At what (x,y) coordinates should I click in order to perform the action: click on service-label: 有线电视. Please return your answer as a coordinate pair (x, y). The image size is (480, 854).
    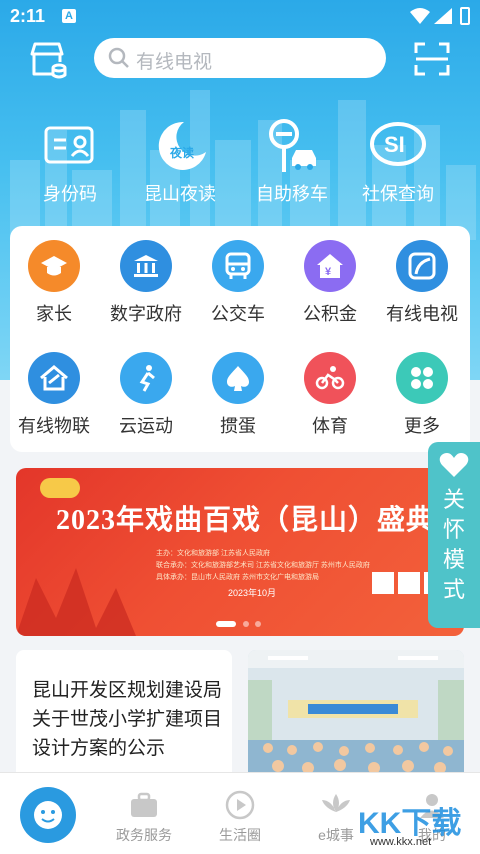
    Looking at the image, I should click on (422, 314).